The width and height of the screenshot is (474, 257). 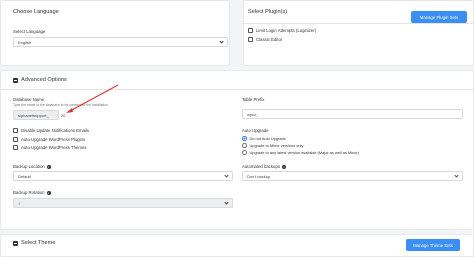 I want to click on backup-rotation-label: Backup Rotation i, so click(x=32, y=192).